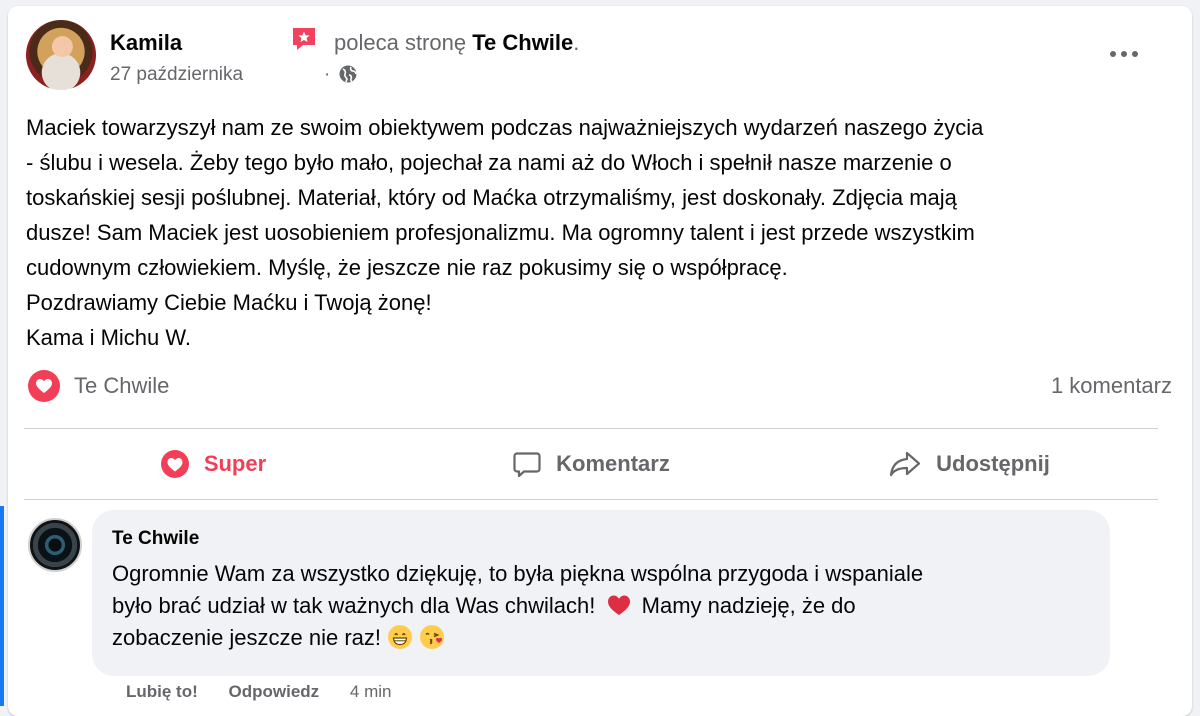 The height and width of the screenshot is (716, 1200). What do you see at coordinates (618, 605) in the screenshot?
I see `red-heart-emoji-icon` at bounding box center [618, 605].